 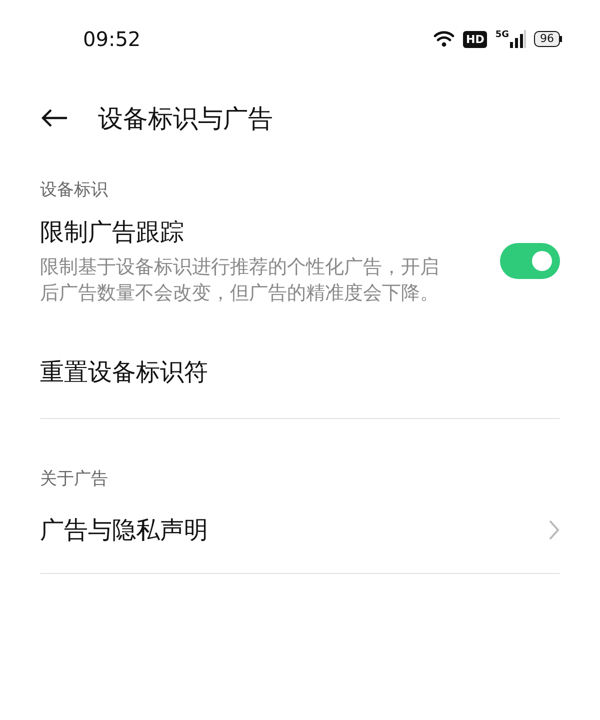 I want to click on link-label: 广告与隐私声明, so click(x=124, y=530).